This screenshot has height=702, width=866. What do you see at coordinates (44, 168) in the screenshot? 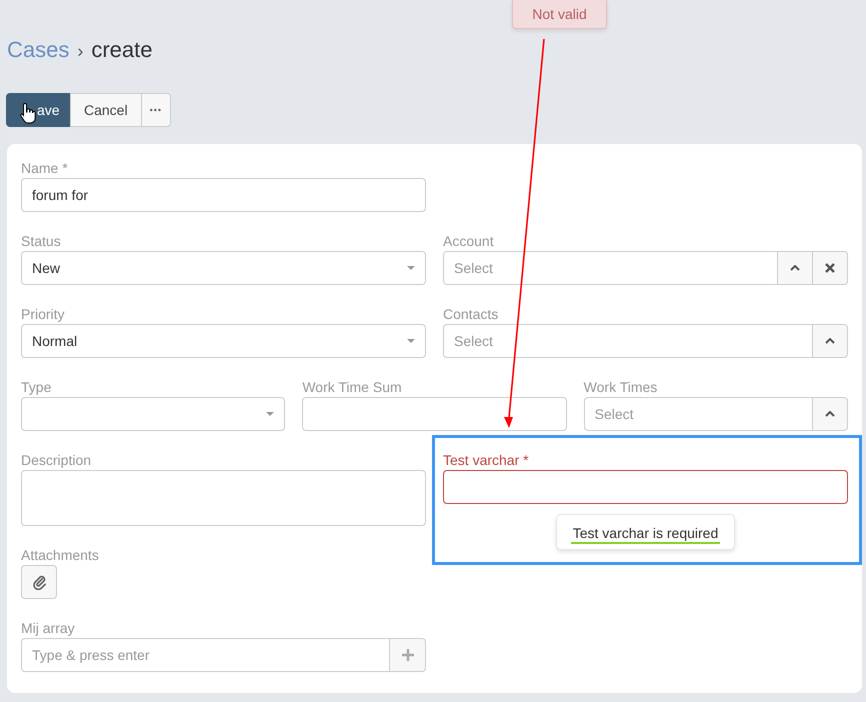
I see `field-label: Name *` at bounding box center [44, 168].